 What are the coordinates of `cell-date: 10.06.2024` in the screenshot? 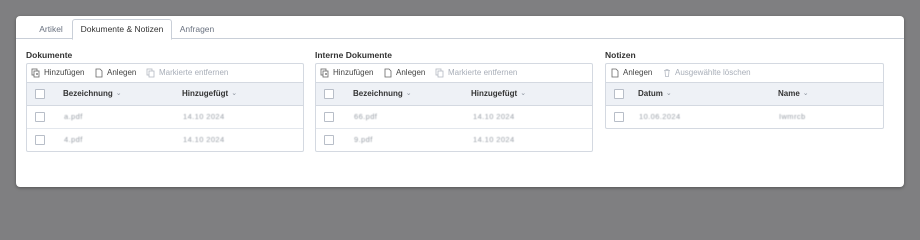 It's located at (660, 116).